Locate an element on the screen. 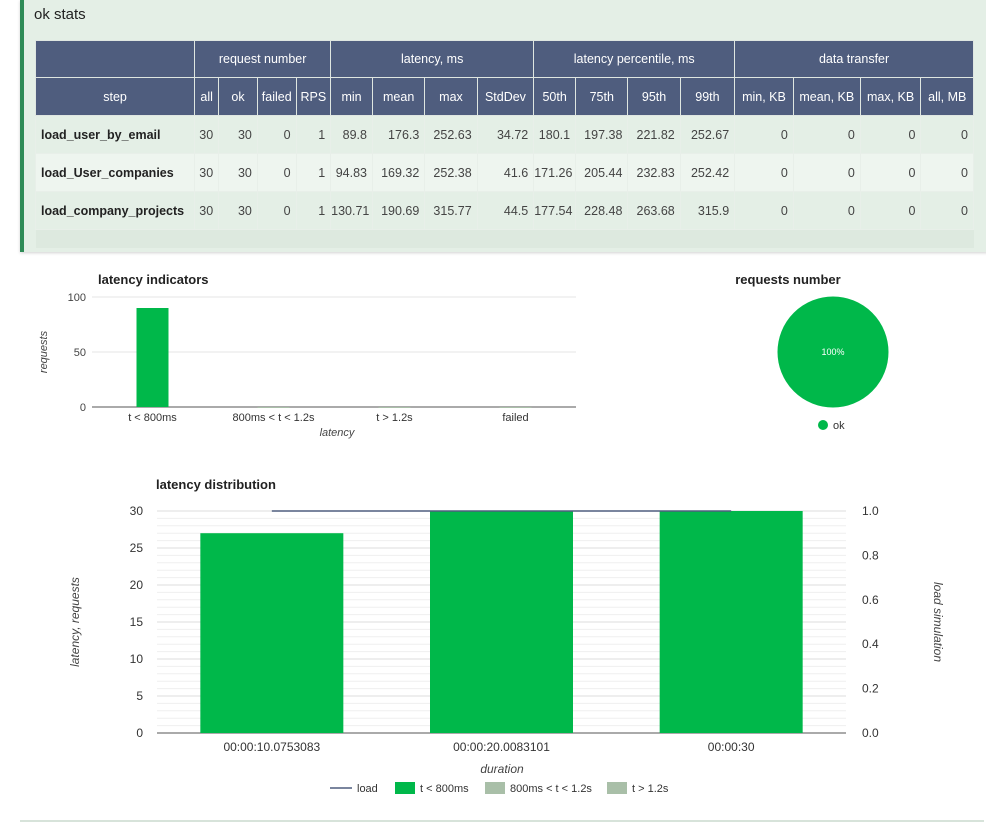  table-cell: 180.1 is located at coordinates (555, 134).